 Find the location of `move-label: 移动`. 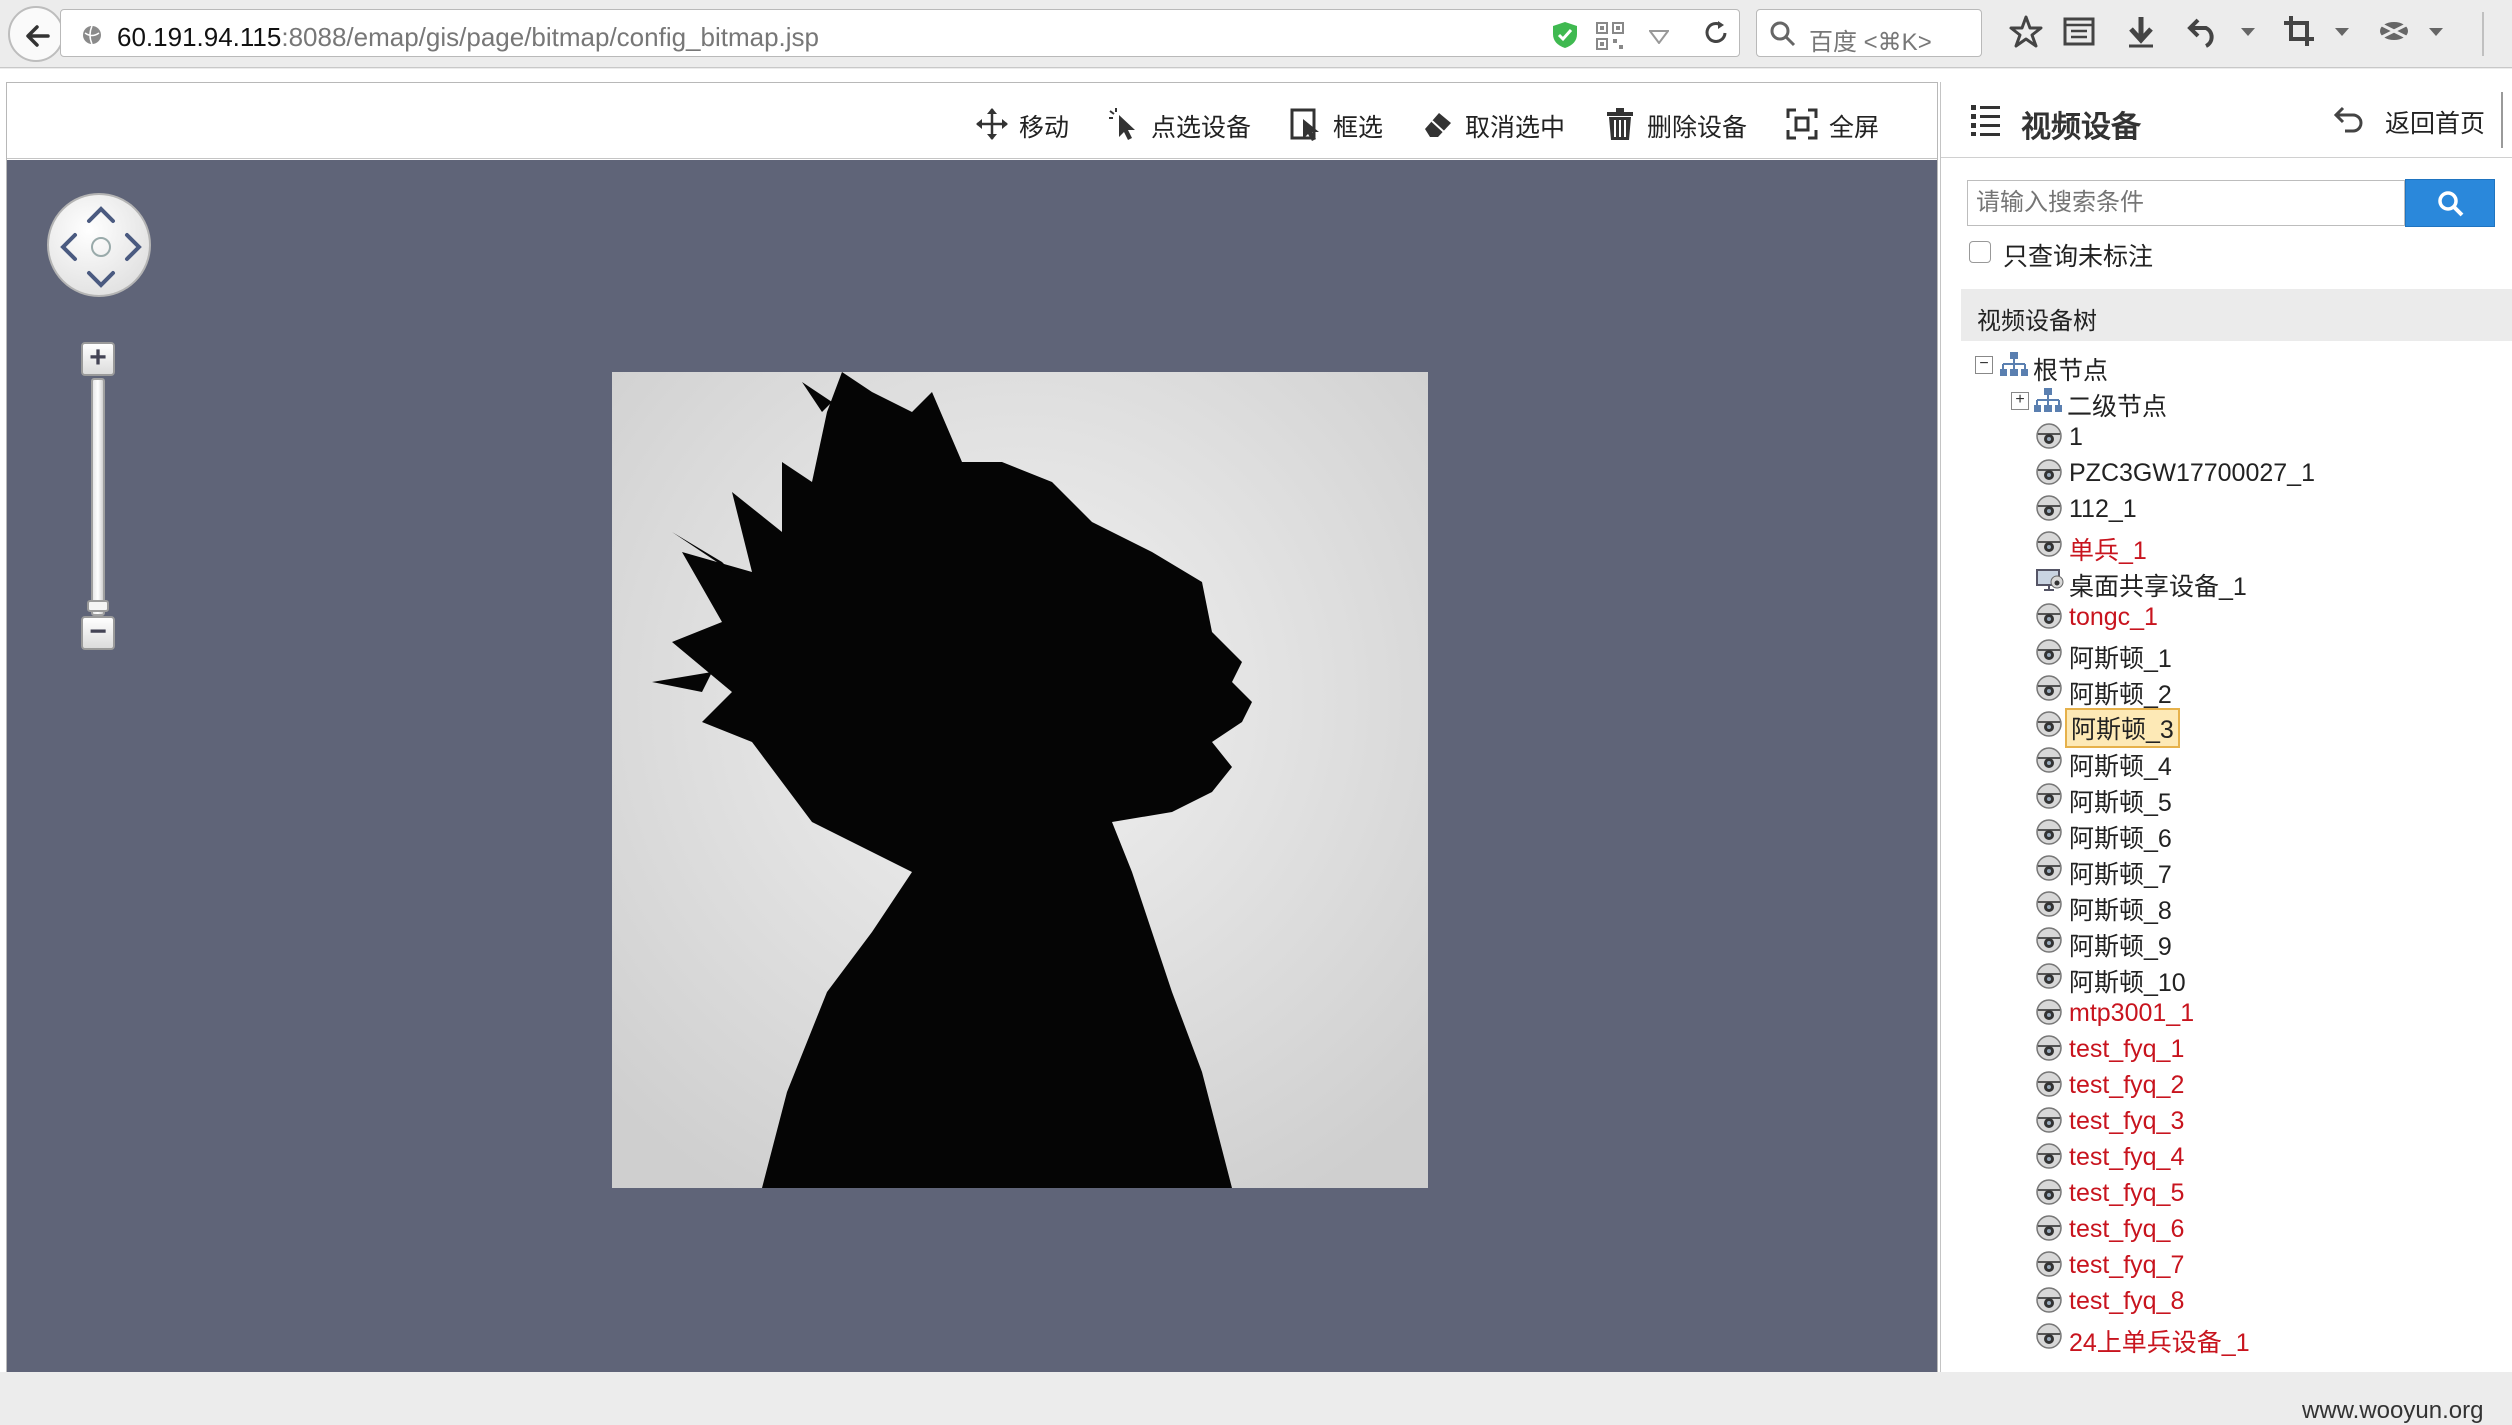

move-label: 移动 is located at coordinates (1044, 128).